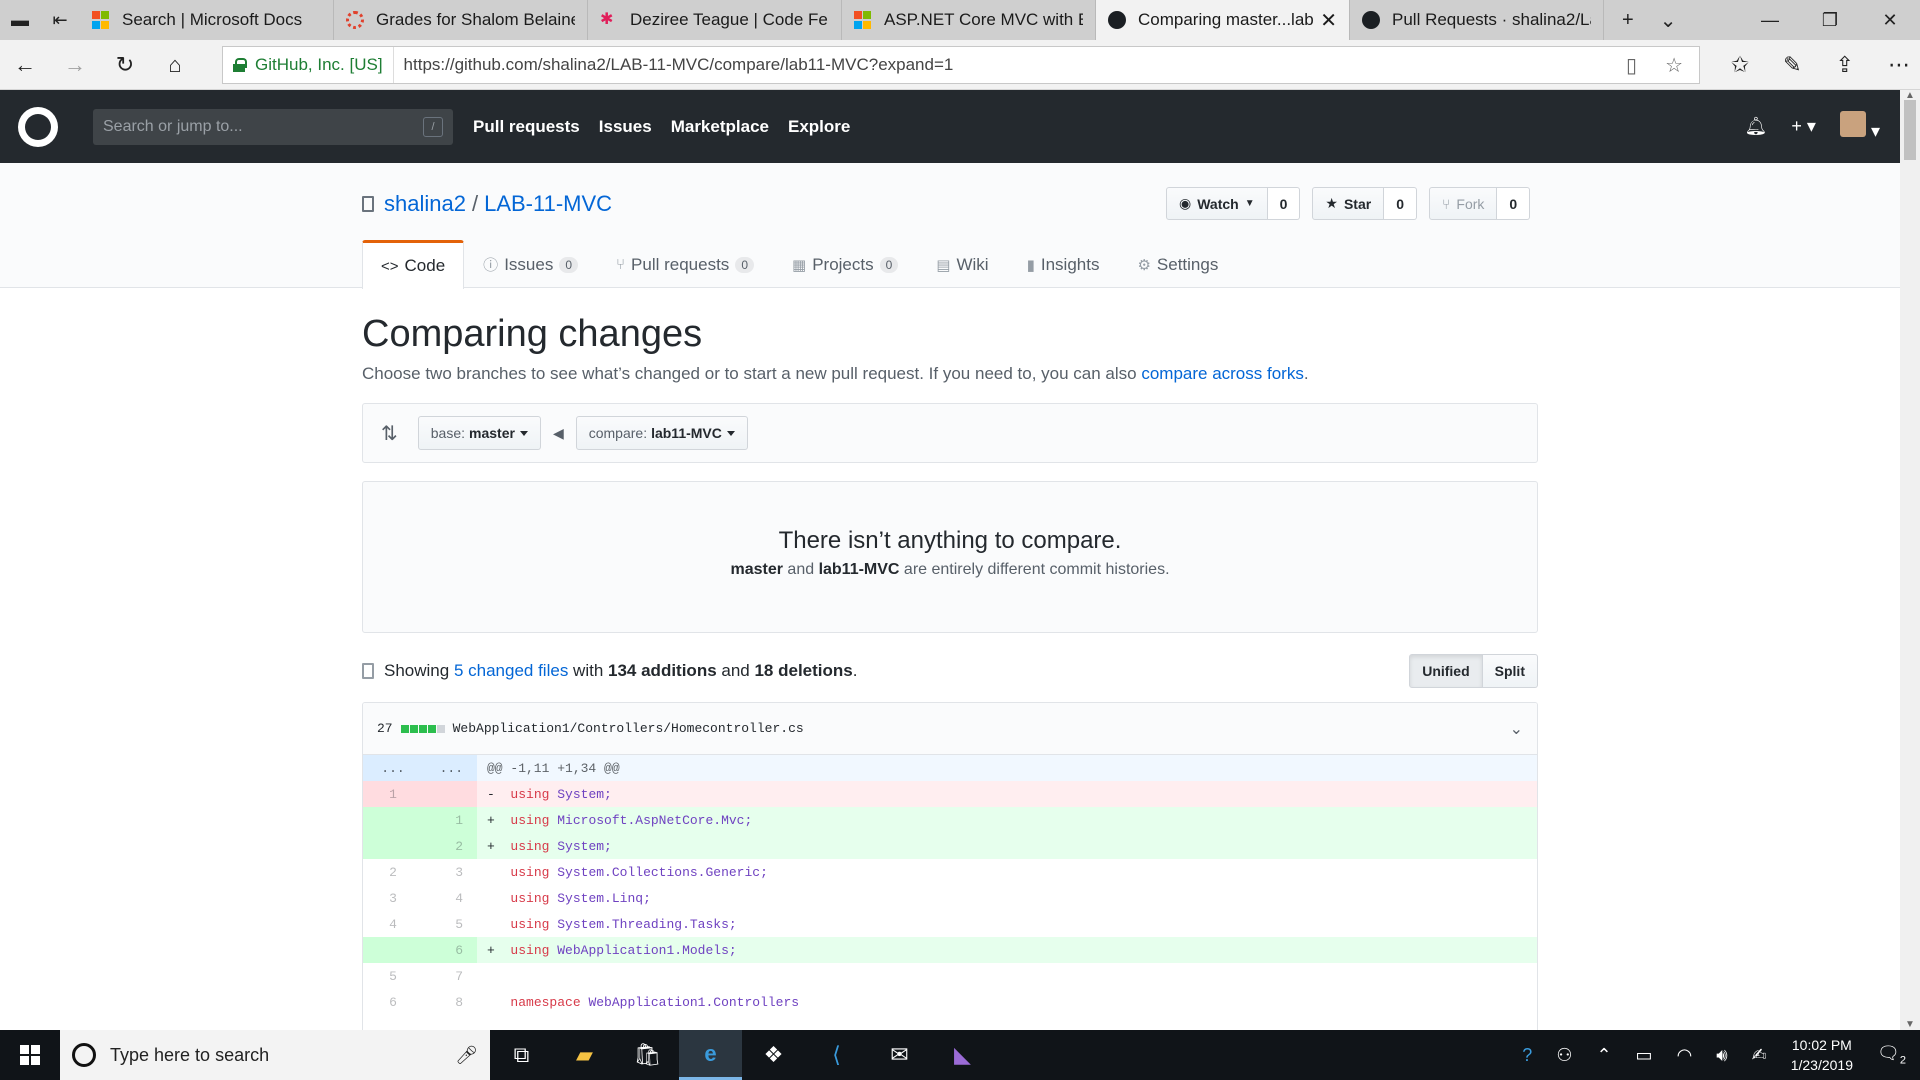  Describe the element at coordinates (20, 20) in the screenshot. I see `tabs-aside-icon: ▬` at that location.